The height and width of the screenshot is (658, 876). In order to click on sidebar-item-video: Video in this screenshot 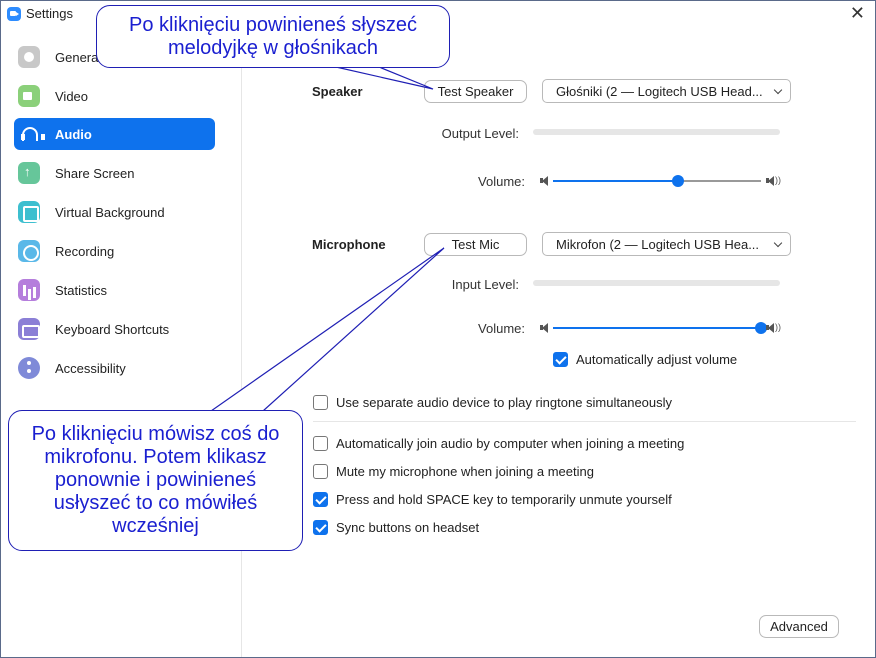, I will do `click(114, 96)`.